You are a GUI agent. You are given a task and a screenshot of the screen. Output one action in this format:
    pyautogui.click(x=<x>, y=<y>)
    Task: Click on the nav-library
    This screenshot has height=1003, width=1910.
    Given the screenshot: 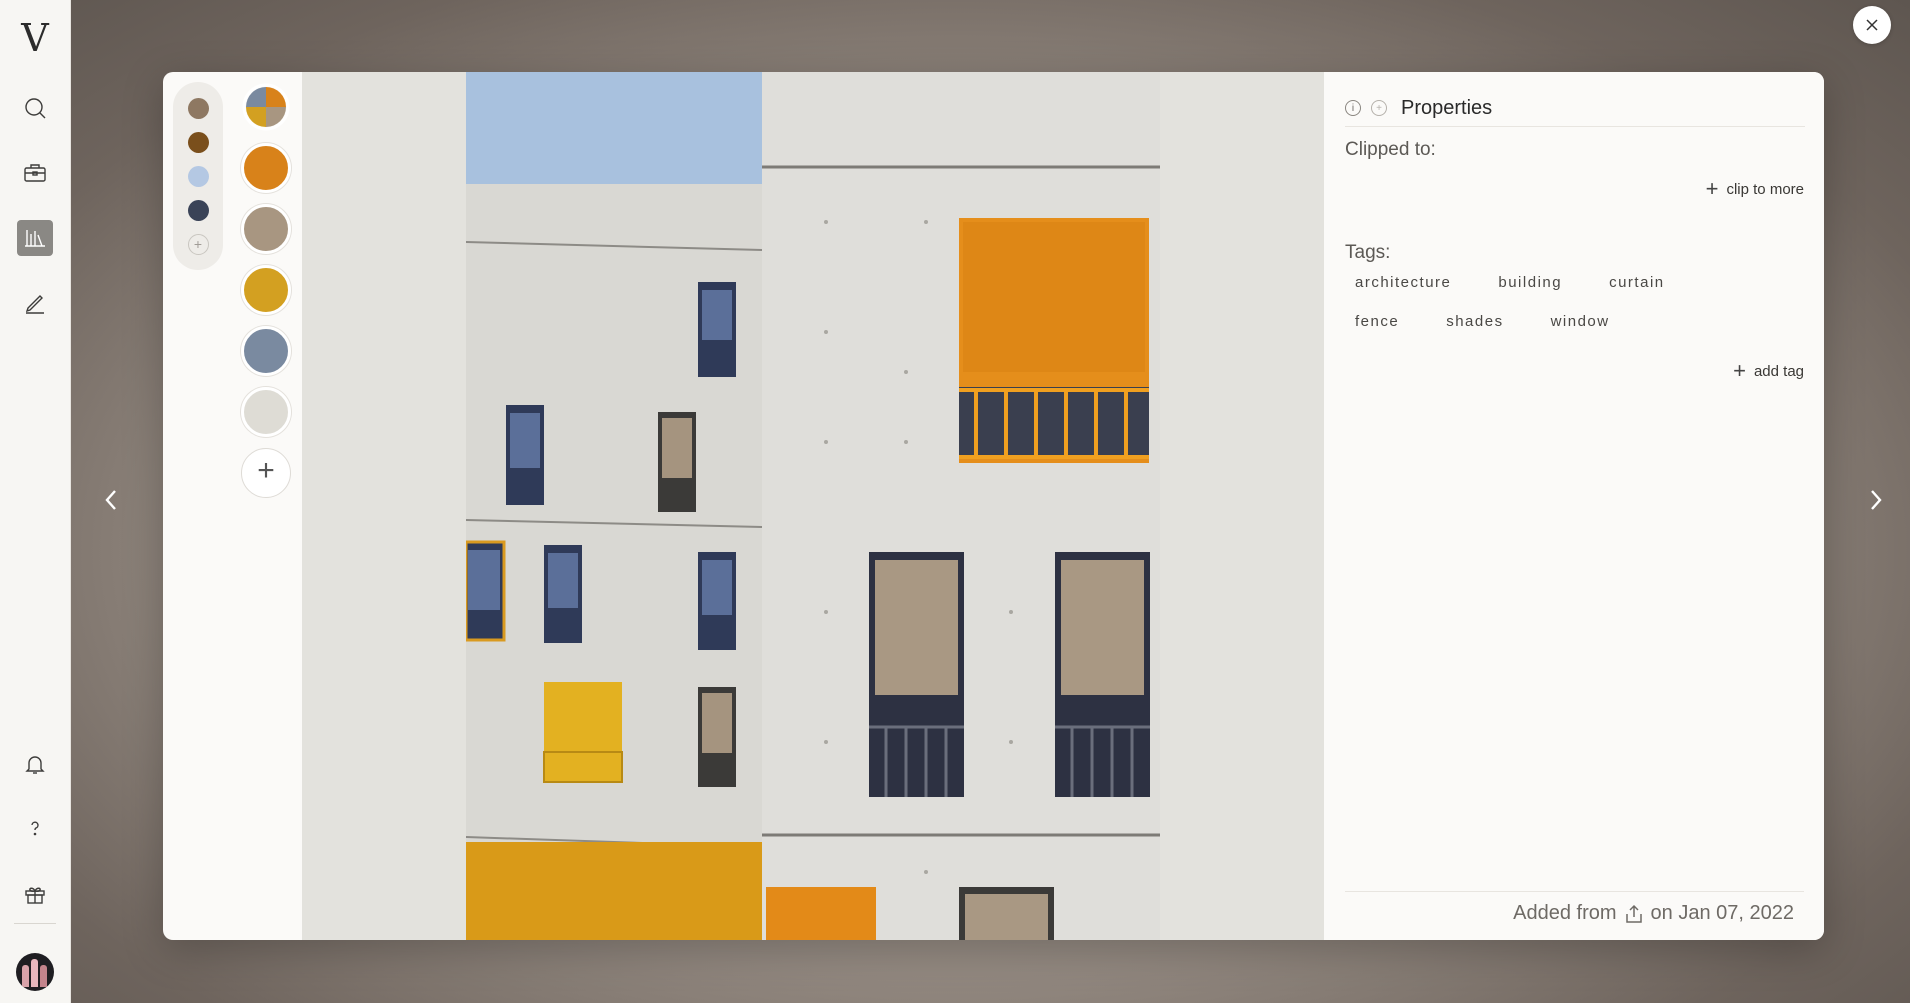 What is the action you would take?
    pyautogui.click(x=35, y=238)
    